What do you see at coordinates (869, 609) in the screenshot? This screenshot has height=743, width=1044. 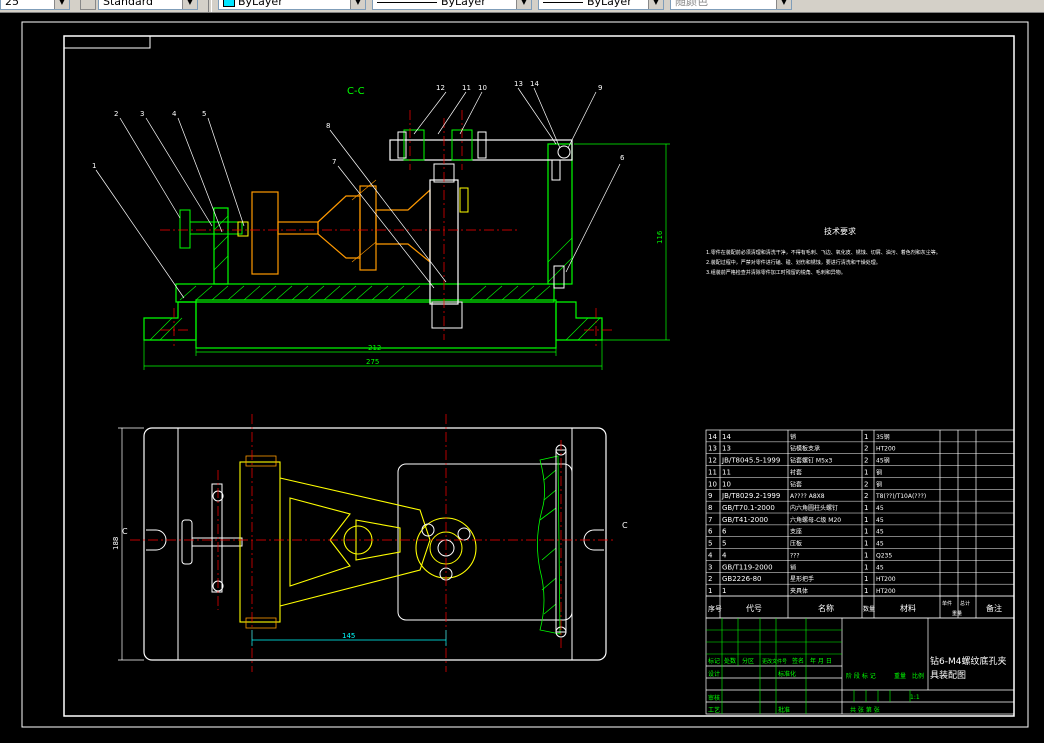 I see `header-qty: 数量` at bounding box center [869, 609].